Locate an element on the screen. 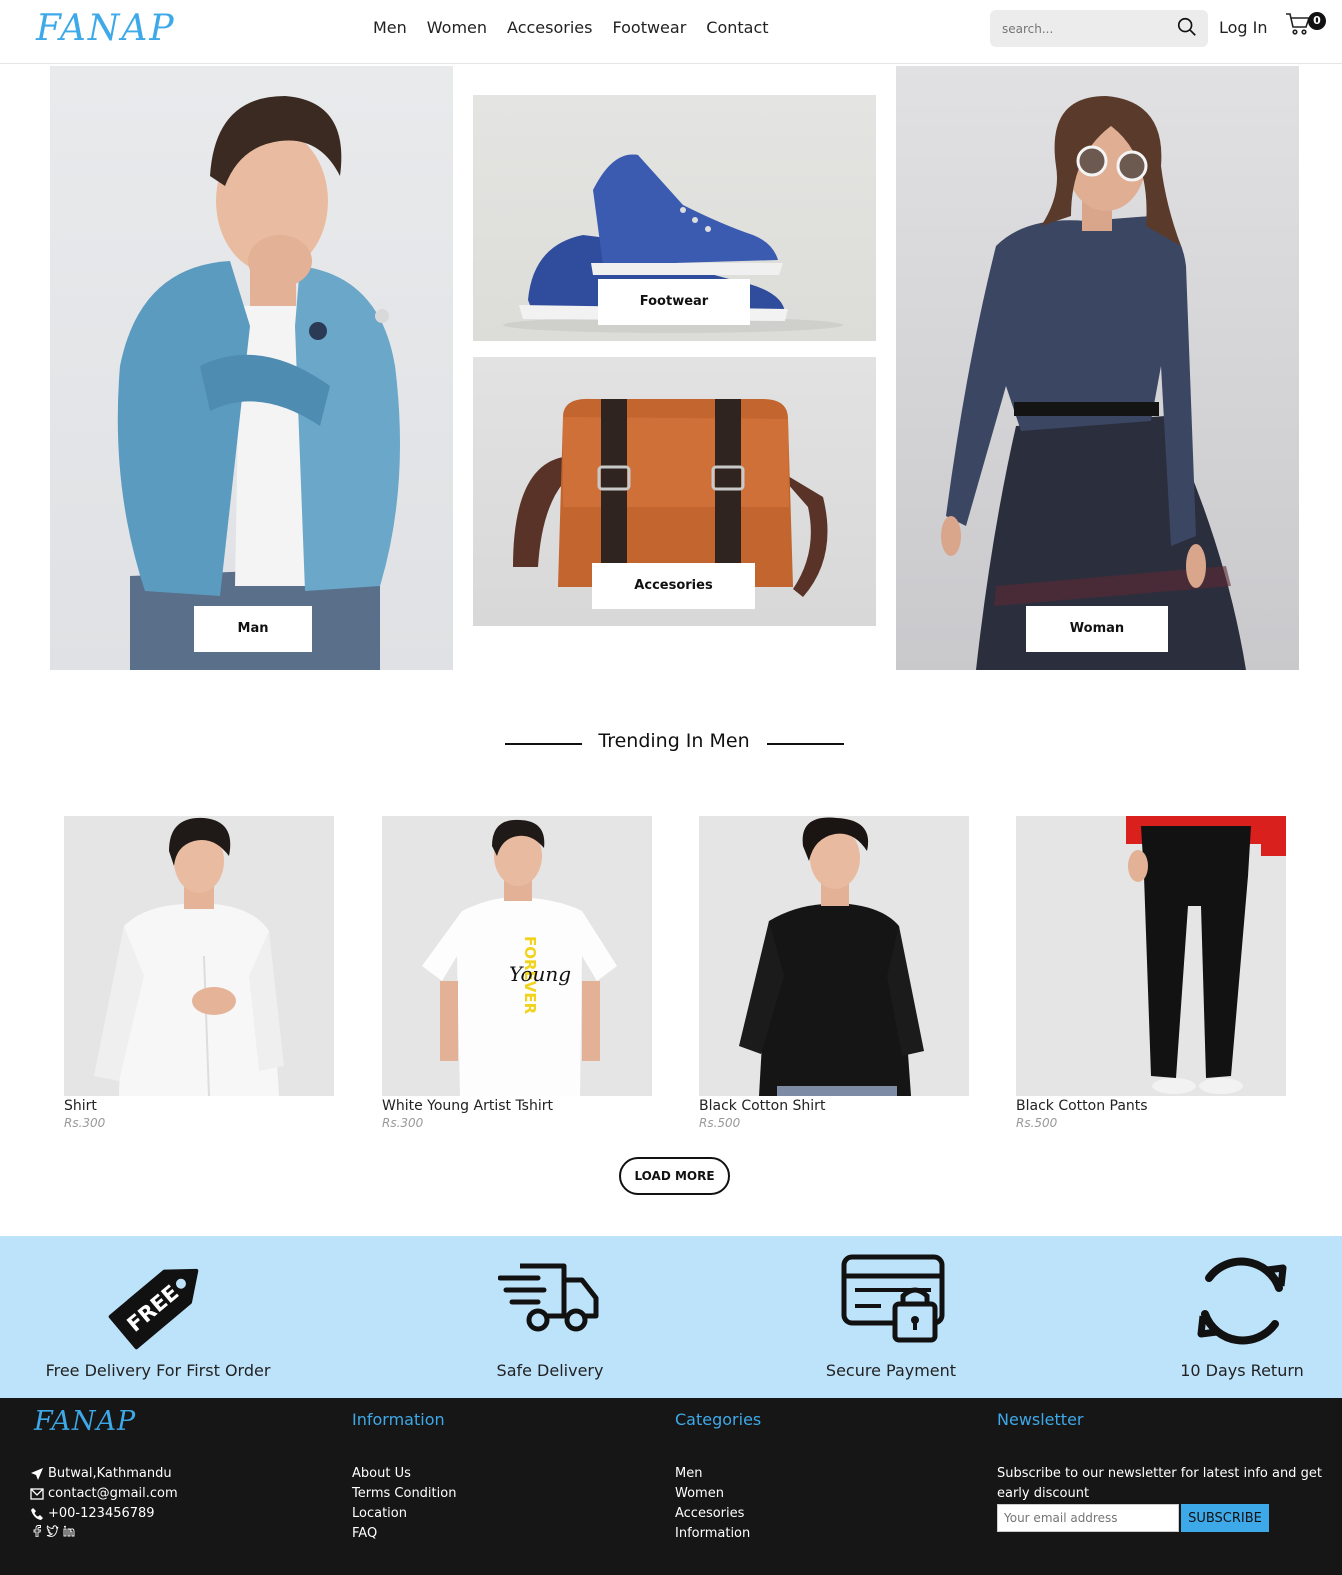  cart-icon is located at coordinates (1298, 24).